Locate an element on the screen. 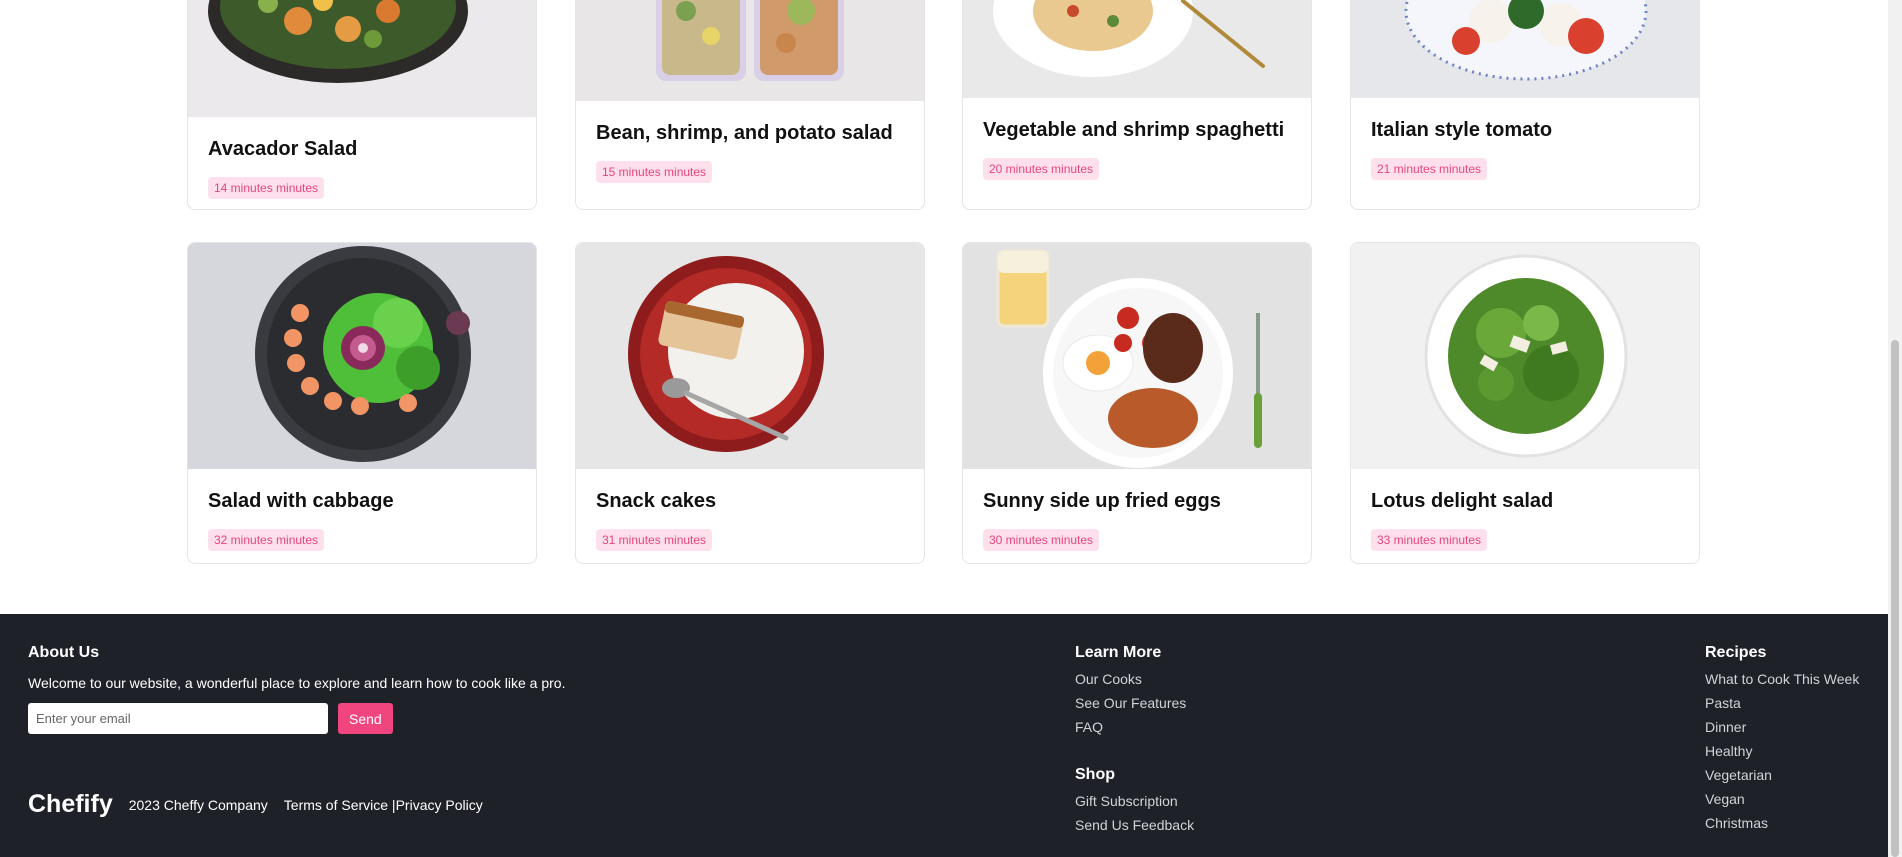  shop-column: Shop Gift Subscription Send Us Feedback is located at coordinates (1134, 801).